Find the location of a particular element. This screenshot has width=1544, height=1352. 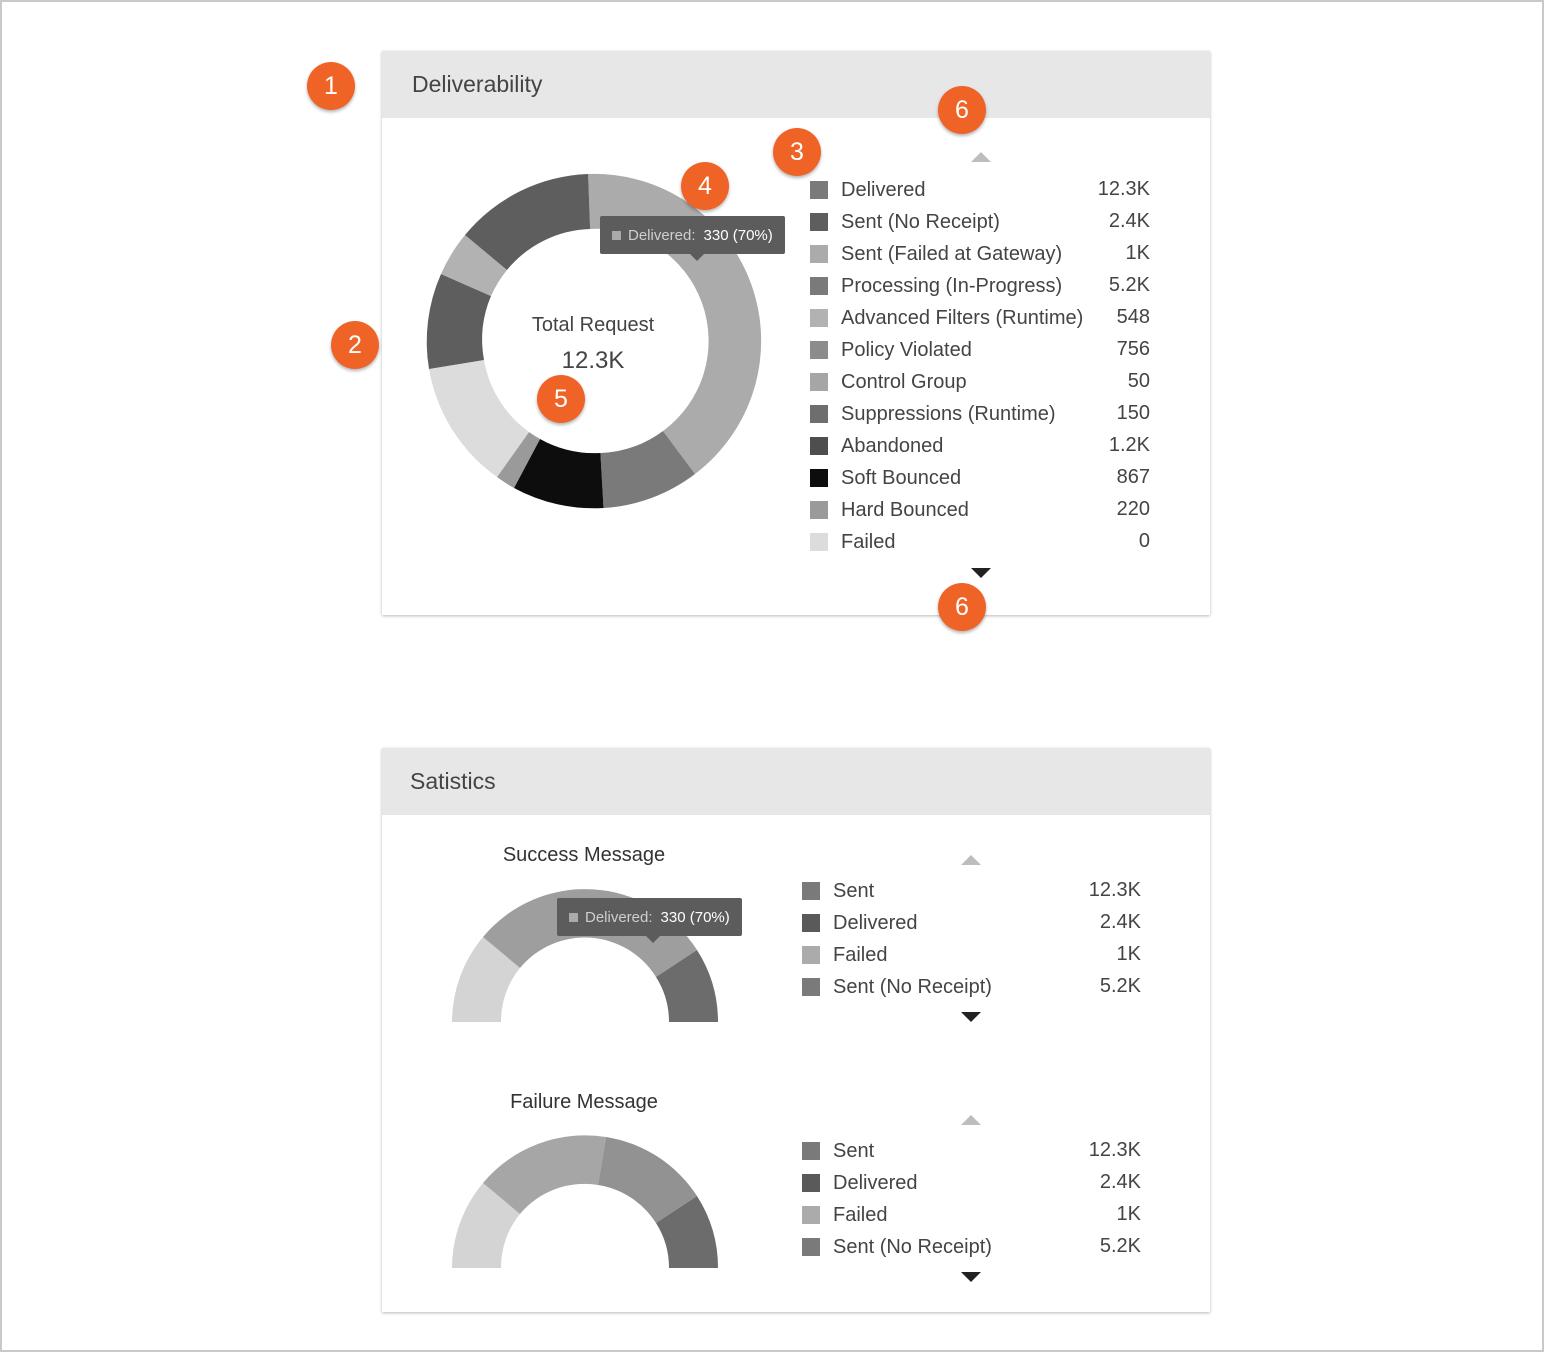

legend-item: Policy Violated is located at coordinates (891, 350).